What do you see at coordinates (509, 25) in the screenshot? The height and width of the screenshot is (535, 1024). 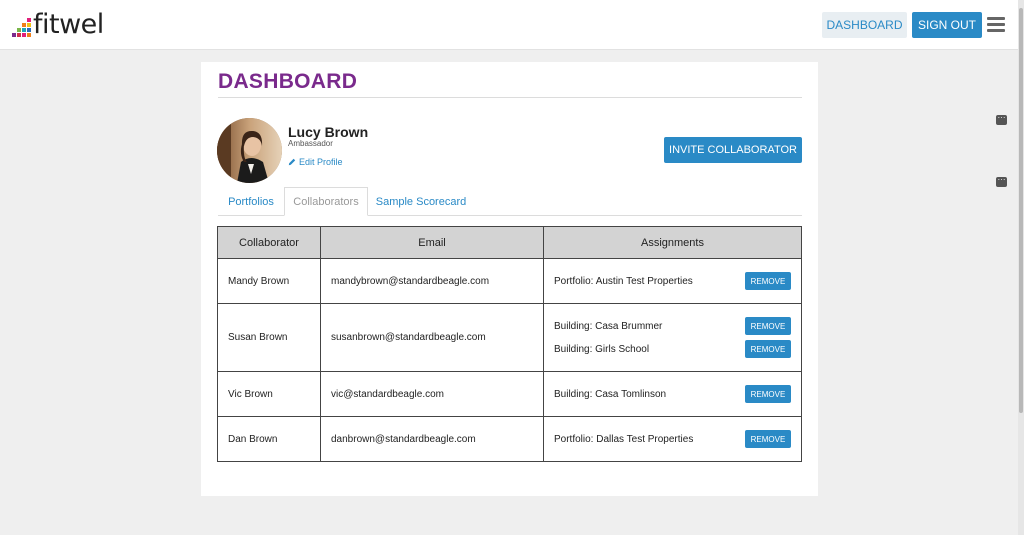 I see `top-bar: fitwel DASHBOARD SIGN OUT` at bounding box center [509, 25].